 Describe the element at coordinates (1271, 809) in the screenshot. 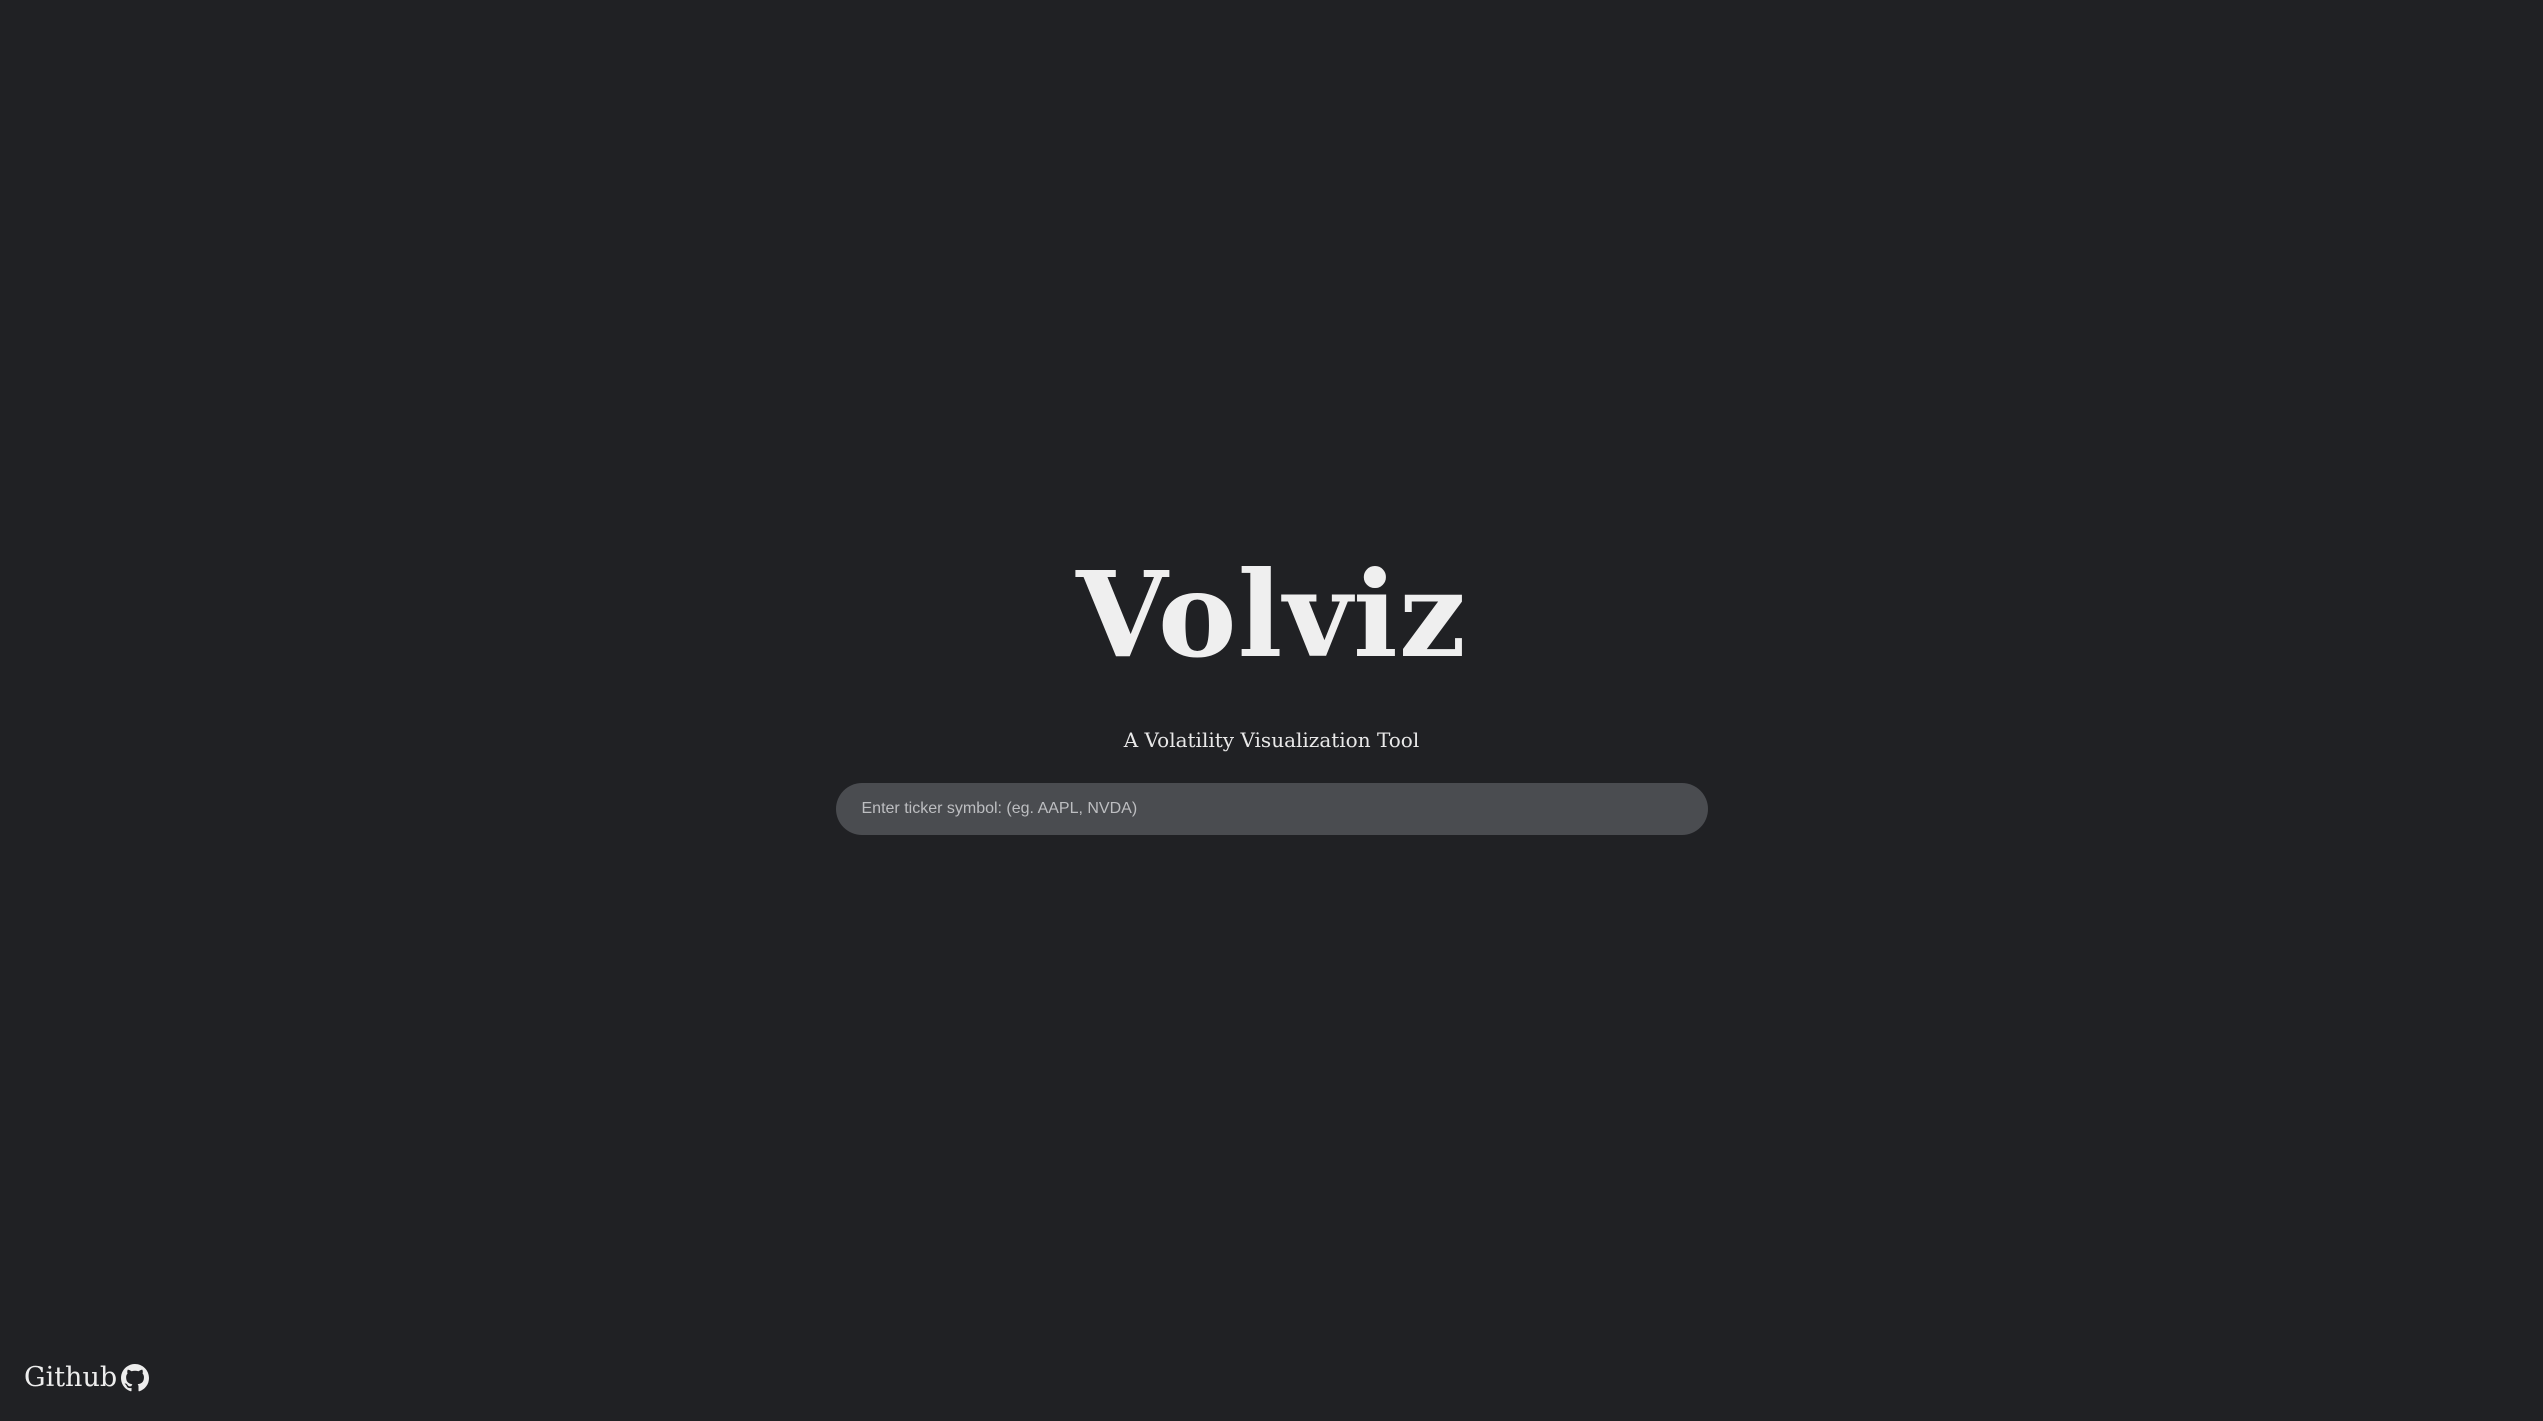

I see `ticker-search-input` at that location.